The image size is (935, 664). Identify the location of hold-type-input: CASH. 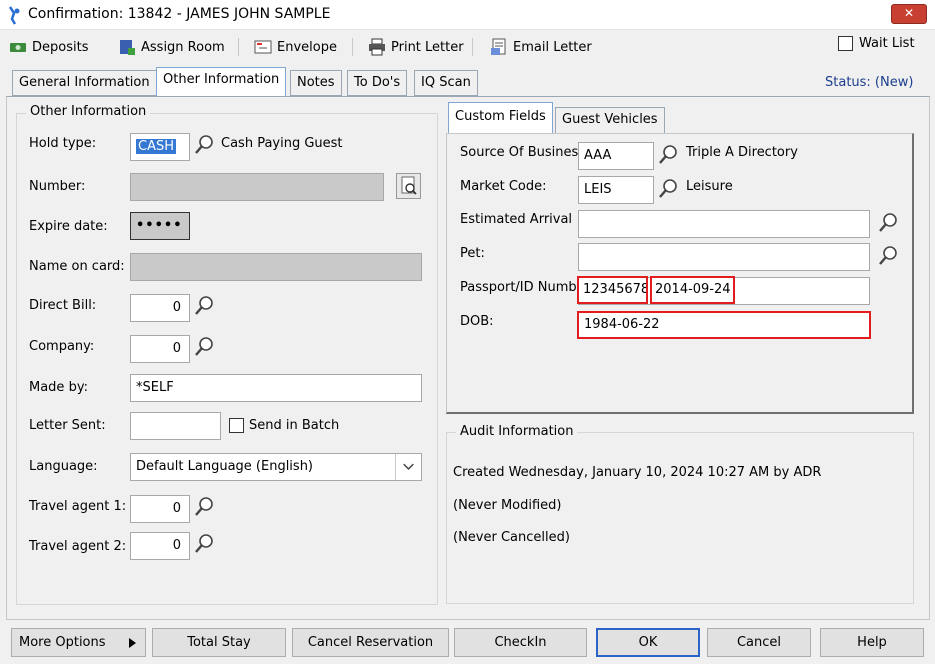
(160, 147).